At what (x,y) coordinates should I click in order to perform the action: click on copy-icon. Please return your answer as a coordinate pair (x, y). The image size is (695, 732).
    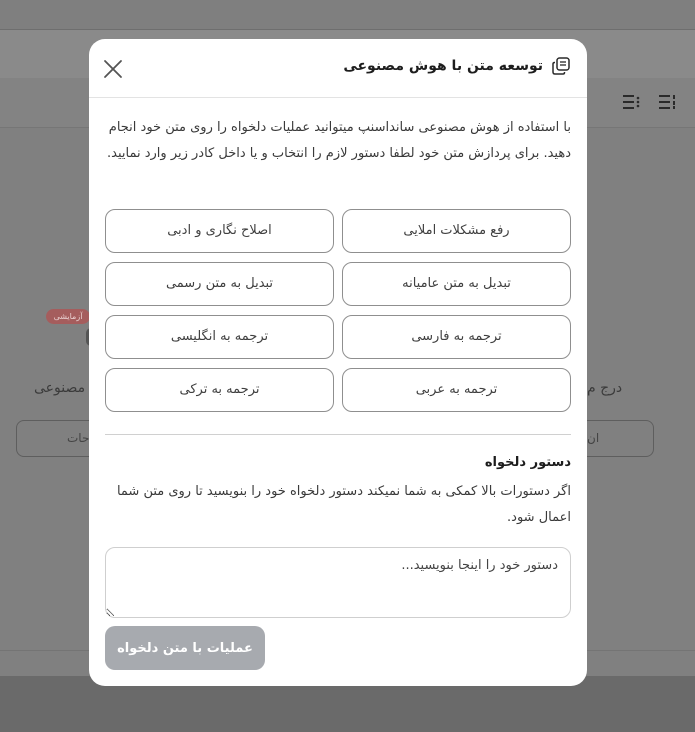
    Looking at the image, I should click on (561, 66).